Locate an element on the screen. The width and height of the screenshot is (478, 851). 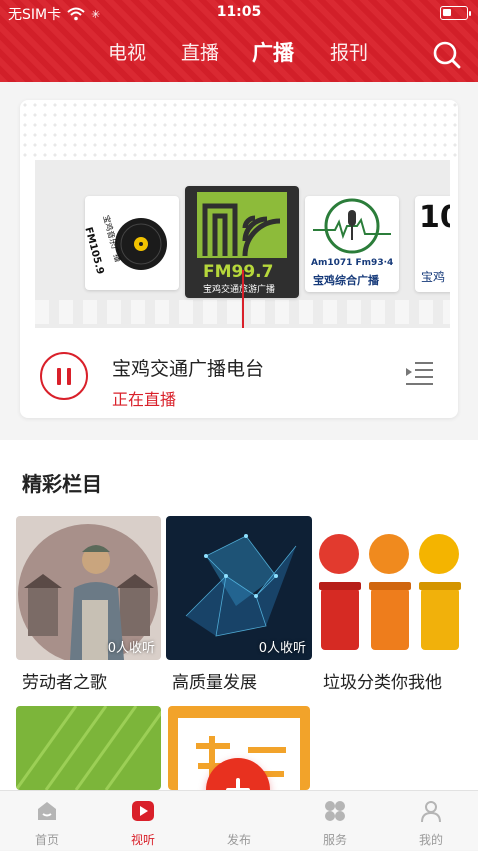
bottom-tab-bar: 首页 视听 发布 服务 我的 is located at coordinates (239, 820).